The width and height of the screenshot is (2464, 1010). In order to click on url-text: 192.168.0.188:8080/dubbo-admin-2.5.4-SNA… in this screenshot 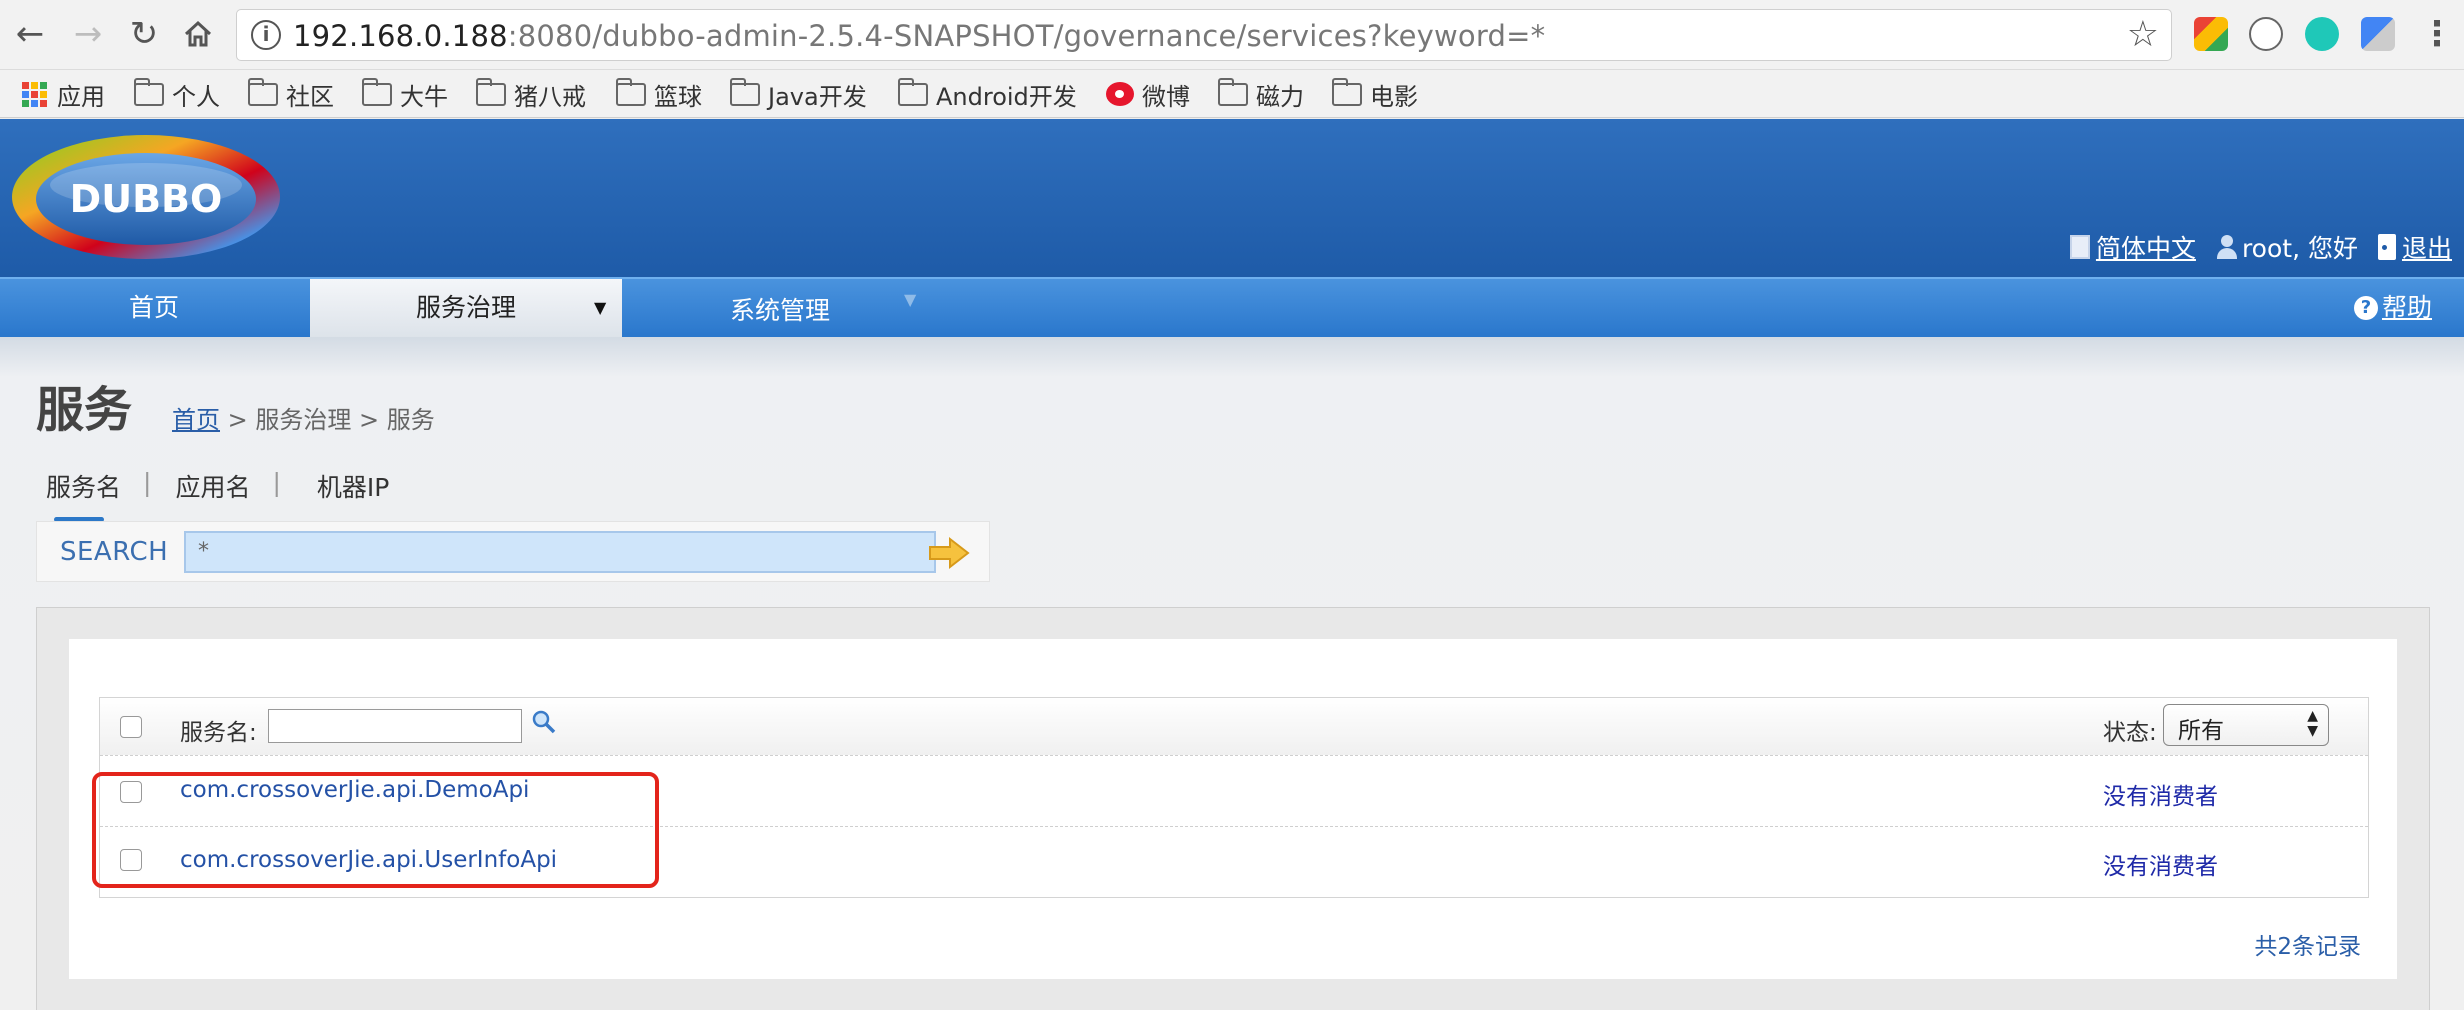, I will do `click(919, 36)`.